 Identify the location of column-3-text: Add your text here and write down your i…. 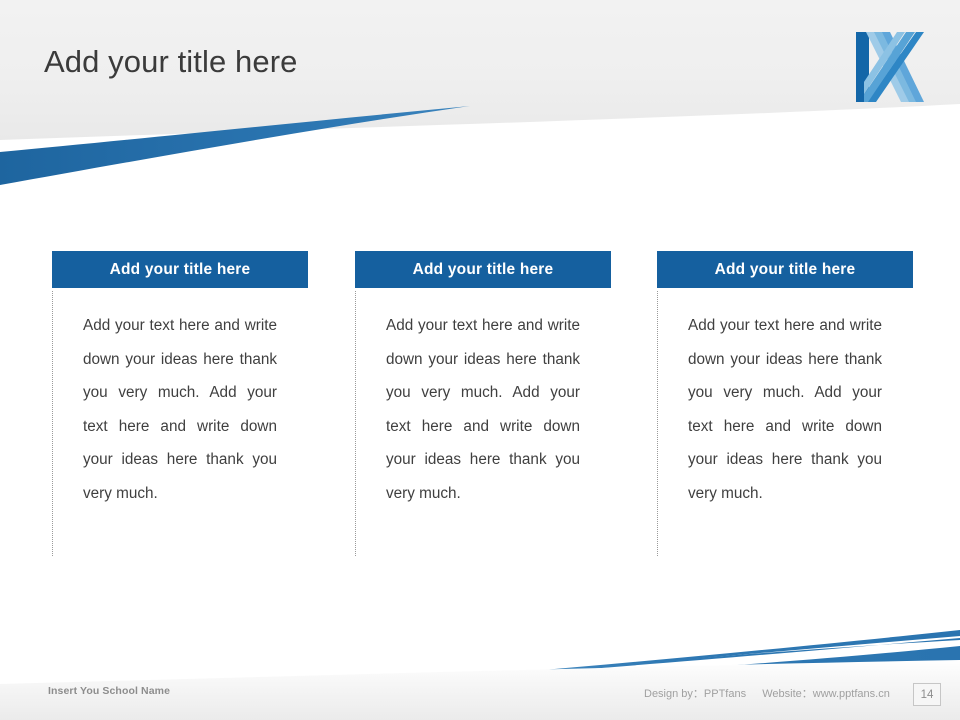
(785, 409).